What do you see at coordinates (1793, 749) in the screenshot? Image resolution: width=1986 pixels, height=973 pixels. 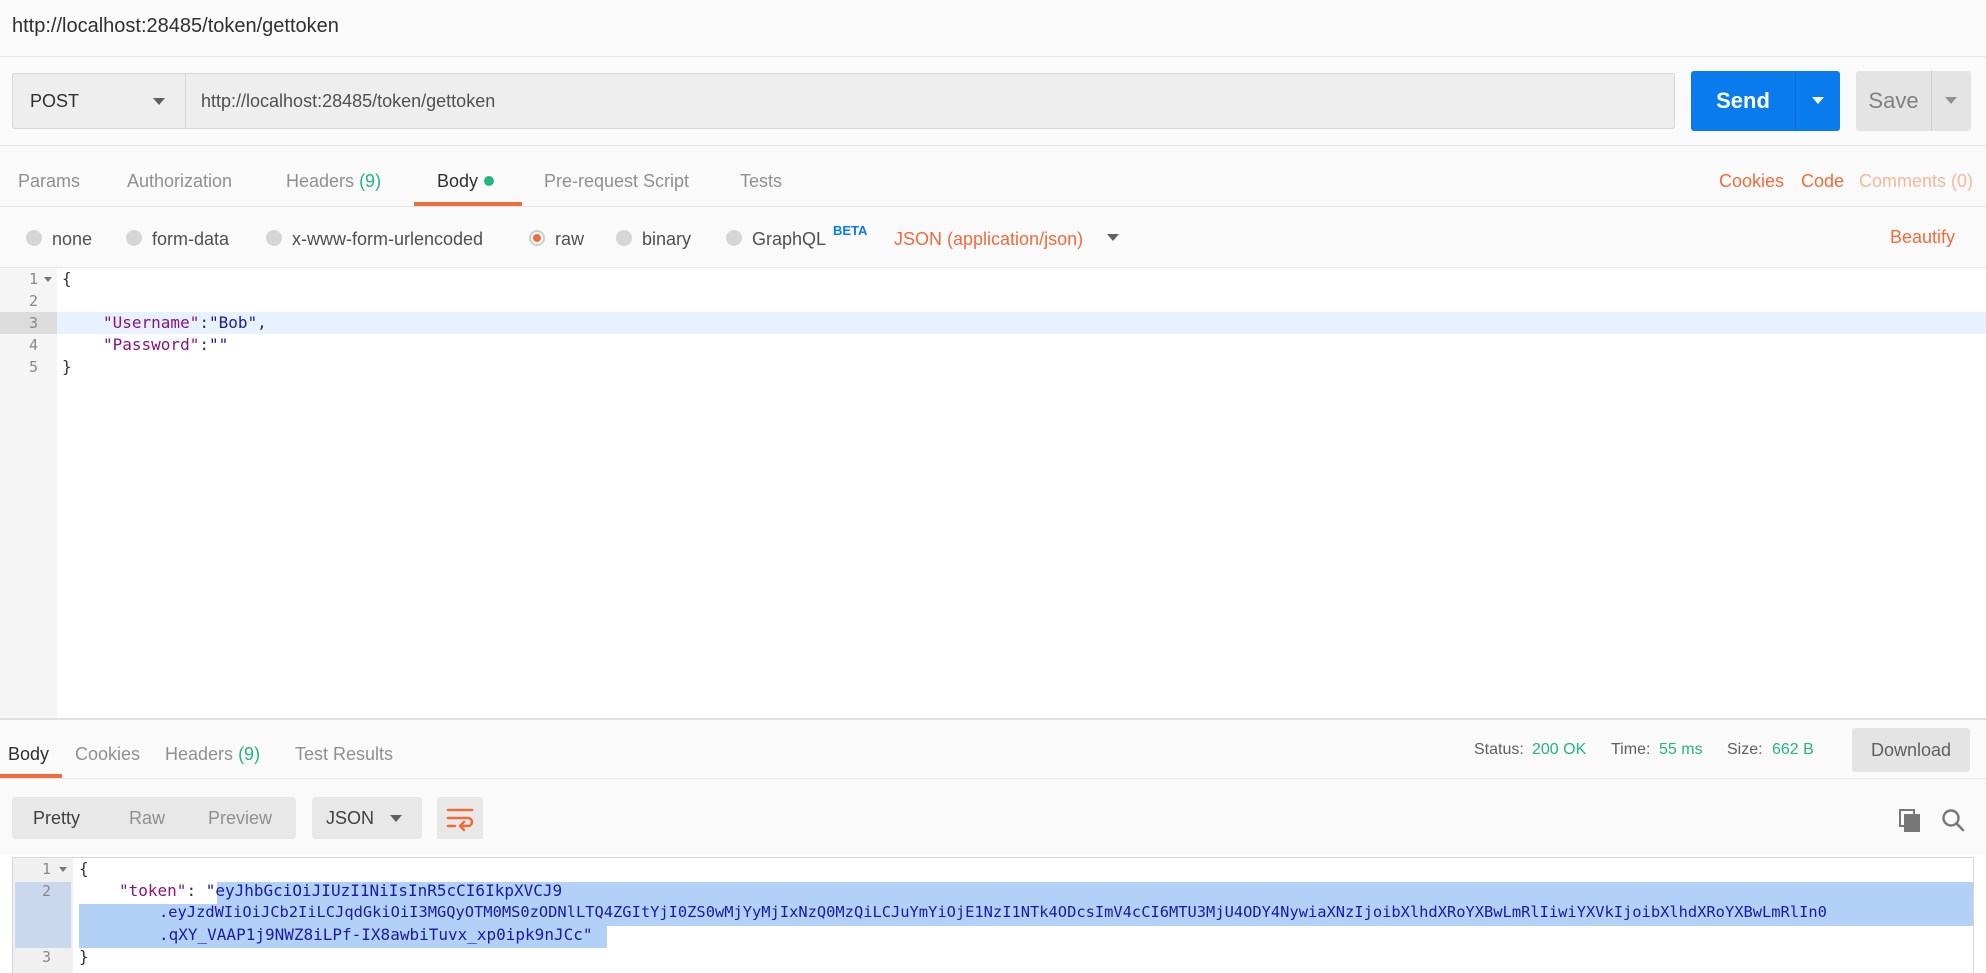 I see `size-value: 662 B` at bounding box center [1793, 749].